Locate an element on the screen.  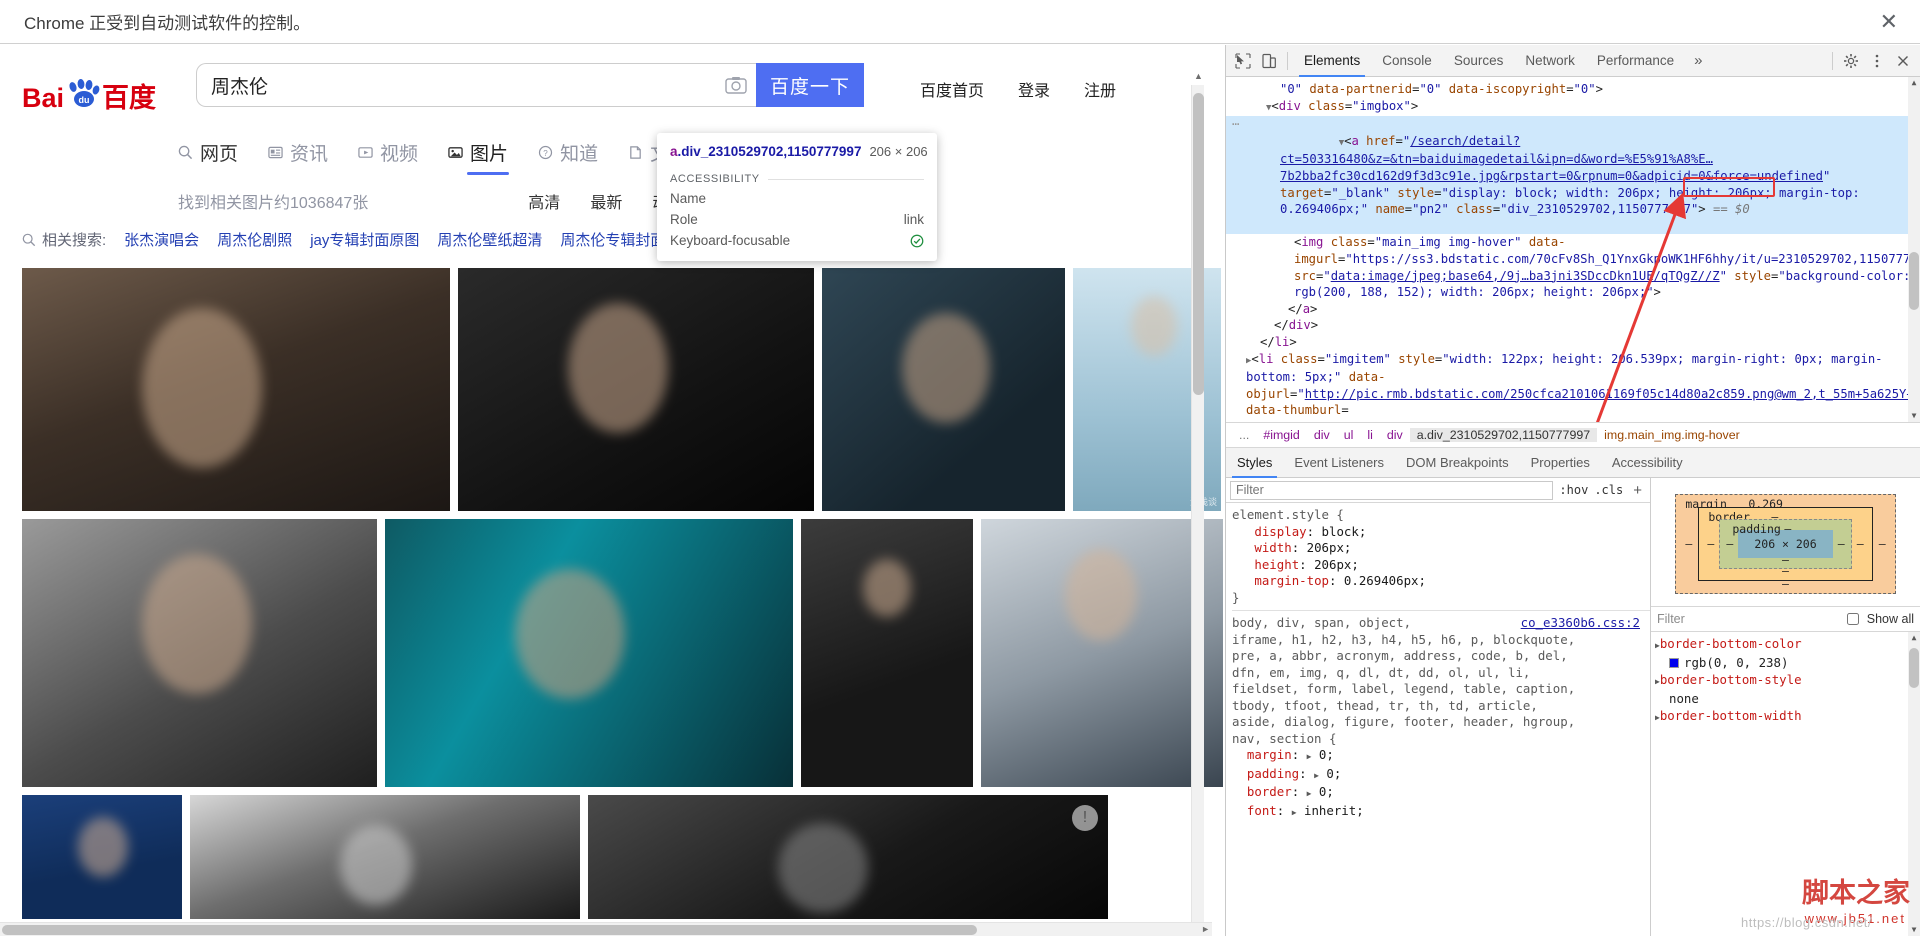
tab-performance: Performance is located at coordinates (1635, 61).